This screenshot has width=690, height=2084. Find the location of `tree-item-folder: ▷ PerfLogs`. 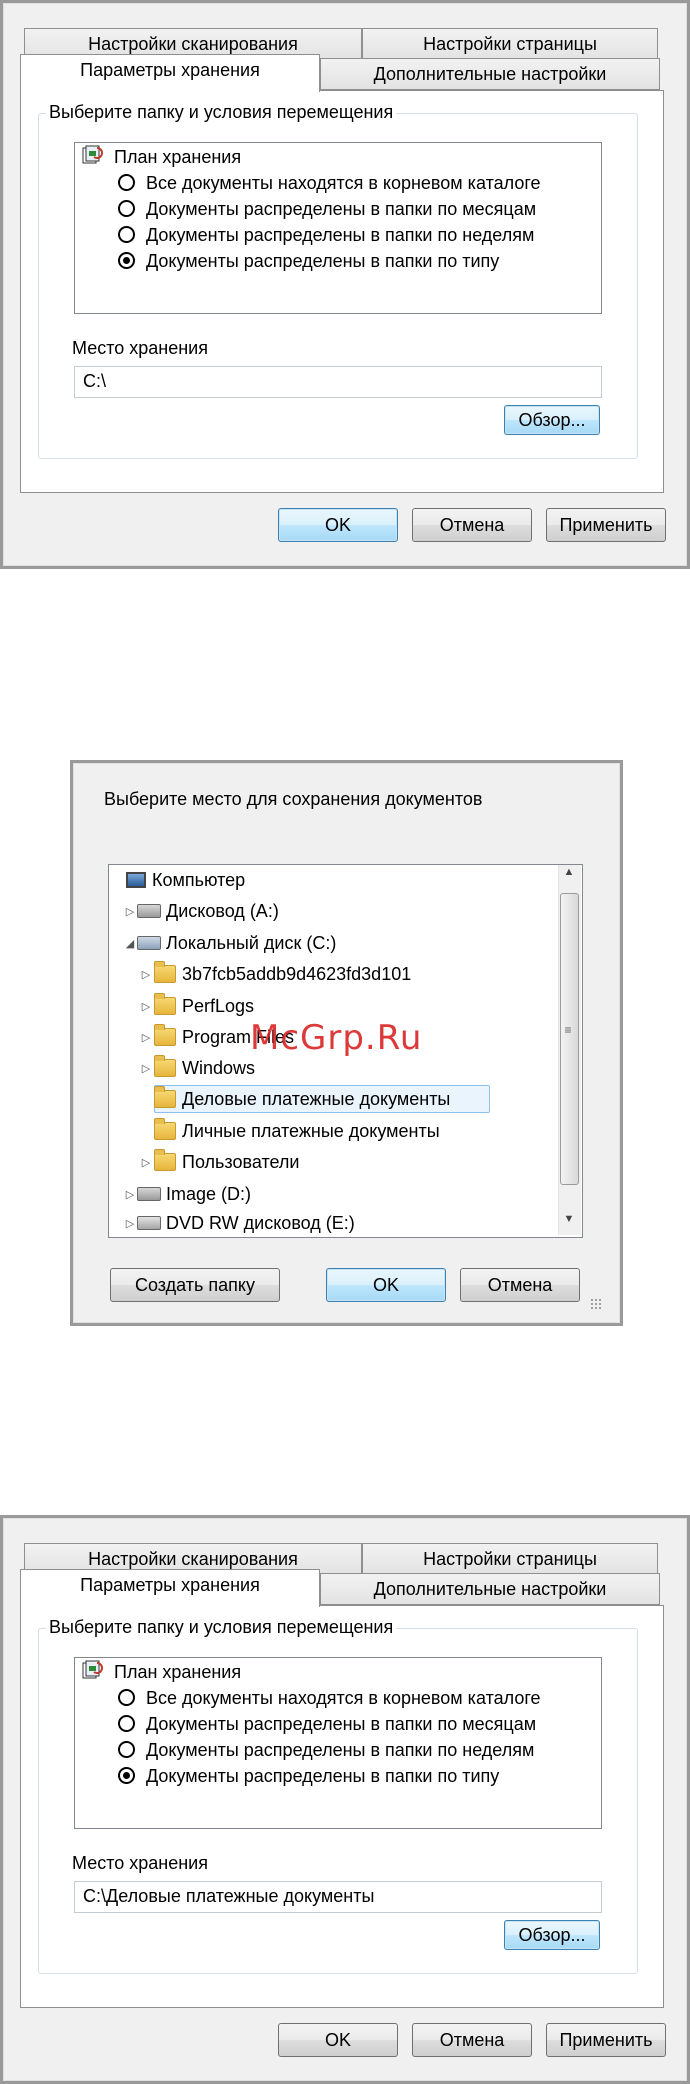

tree-item-folder: ▷ PerfLogs is located at coordinates (197, 1005).